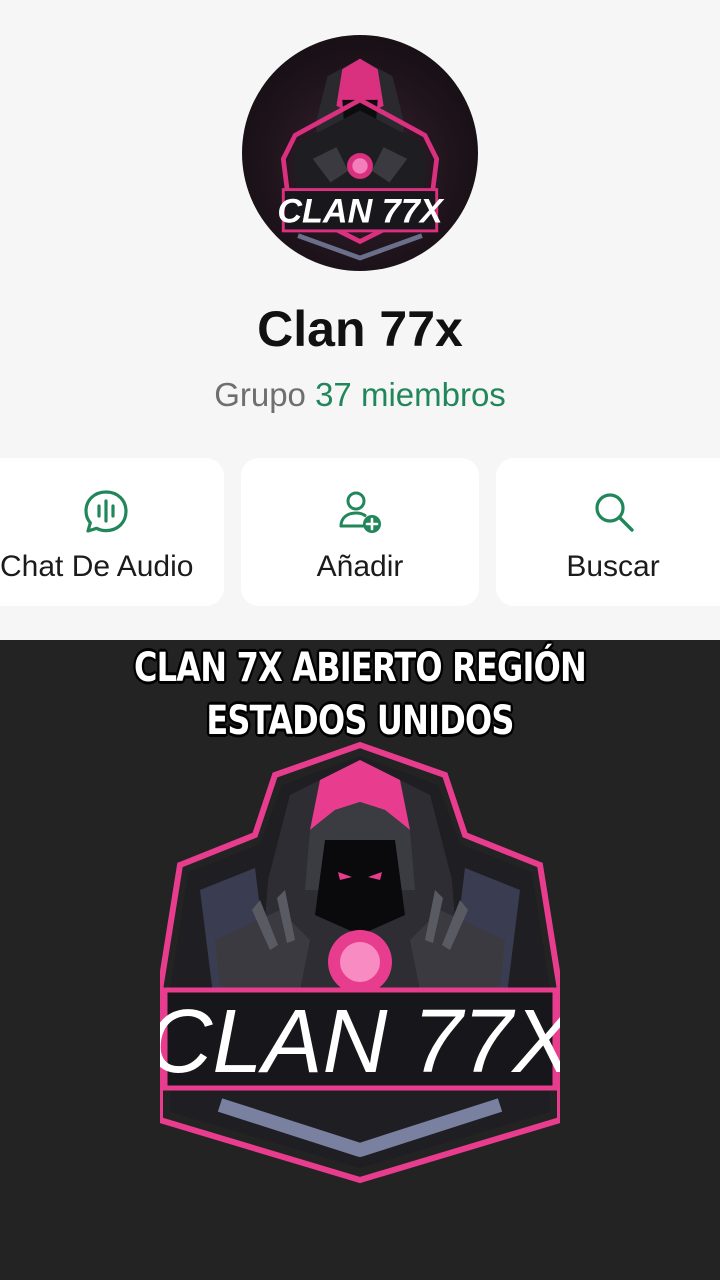 This screenshot has height=1280, width=720. What do you see at coordinates (410, 394) in the screenshot?
I see `group-members-count: 37 miembros` at bounding box center [410, 394].